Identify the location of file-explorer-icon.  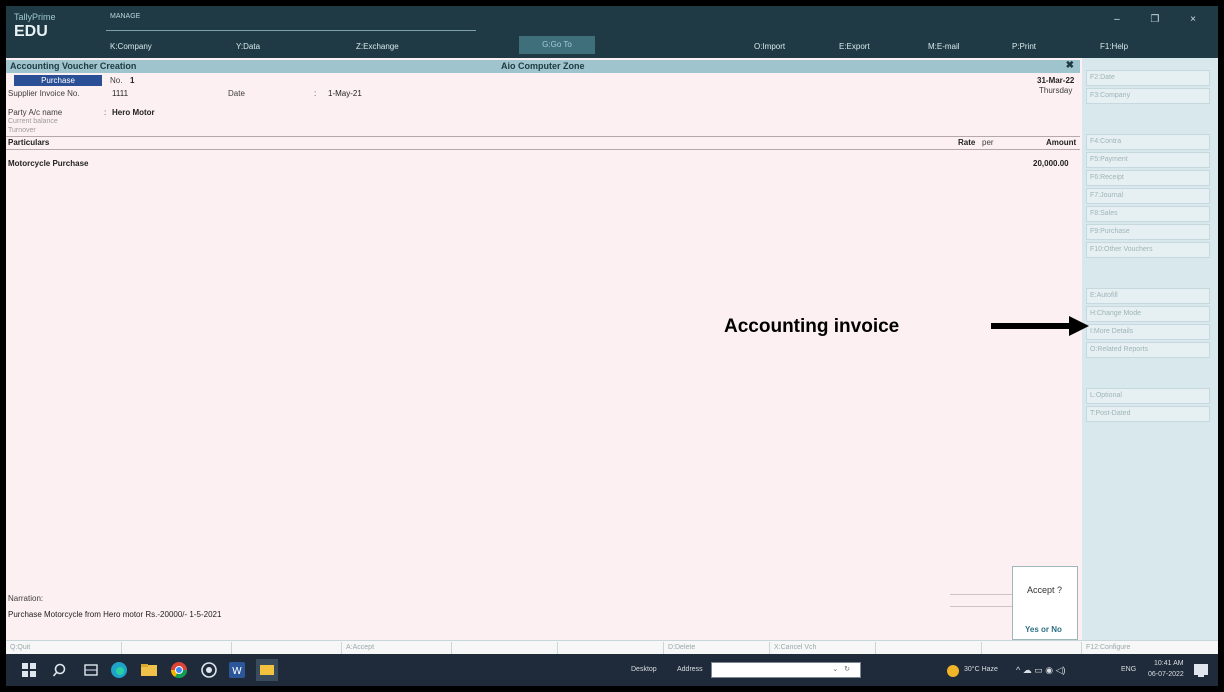
(149, 670).